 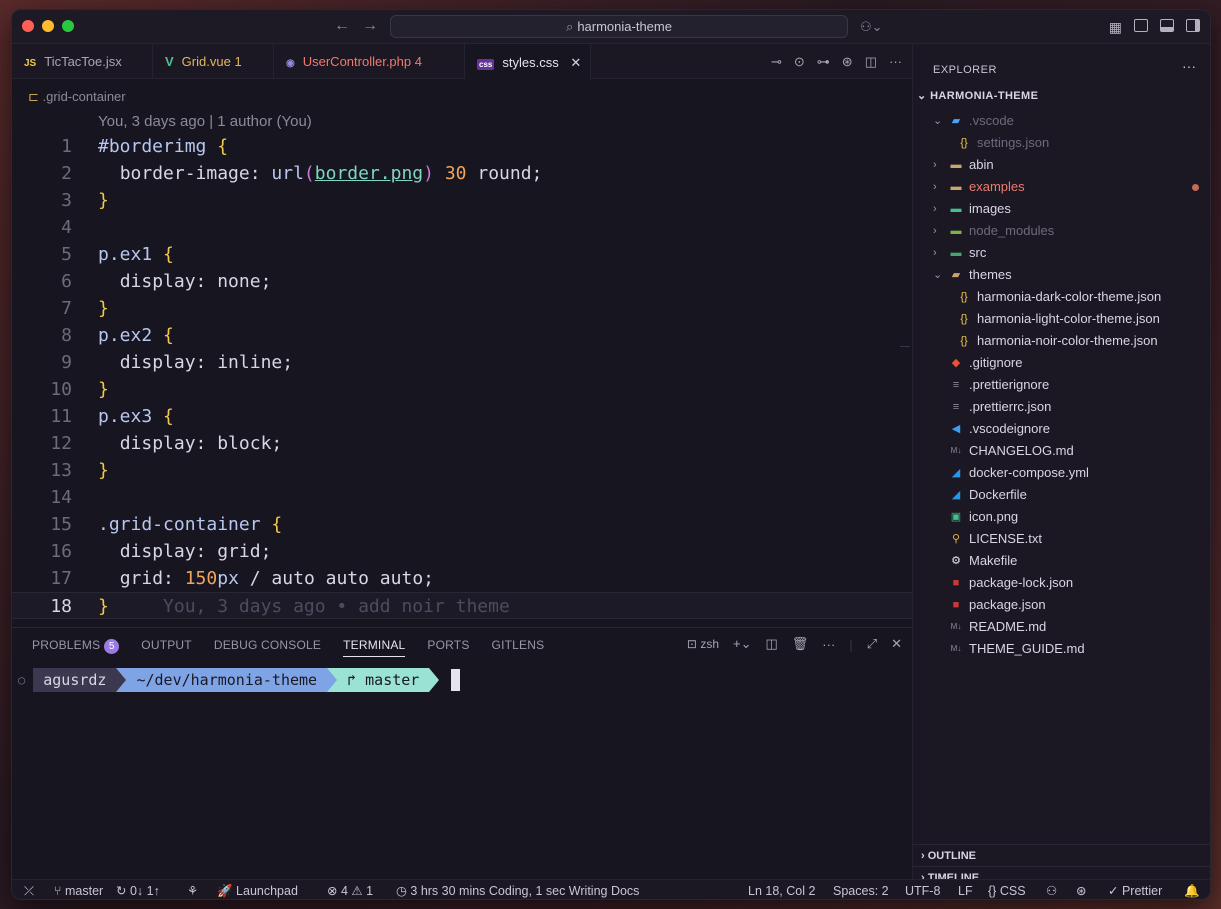 What do you see at coordinates (922, 889) in the screenshot?
I see `encoding: UTF-8` at bounding box center [922, 889].